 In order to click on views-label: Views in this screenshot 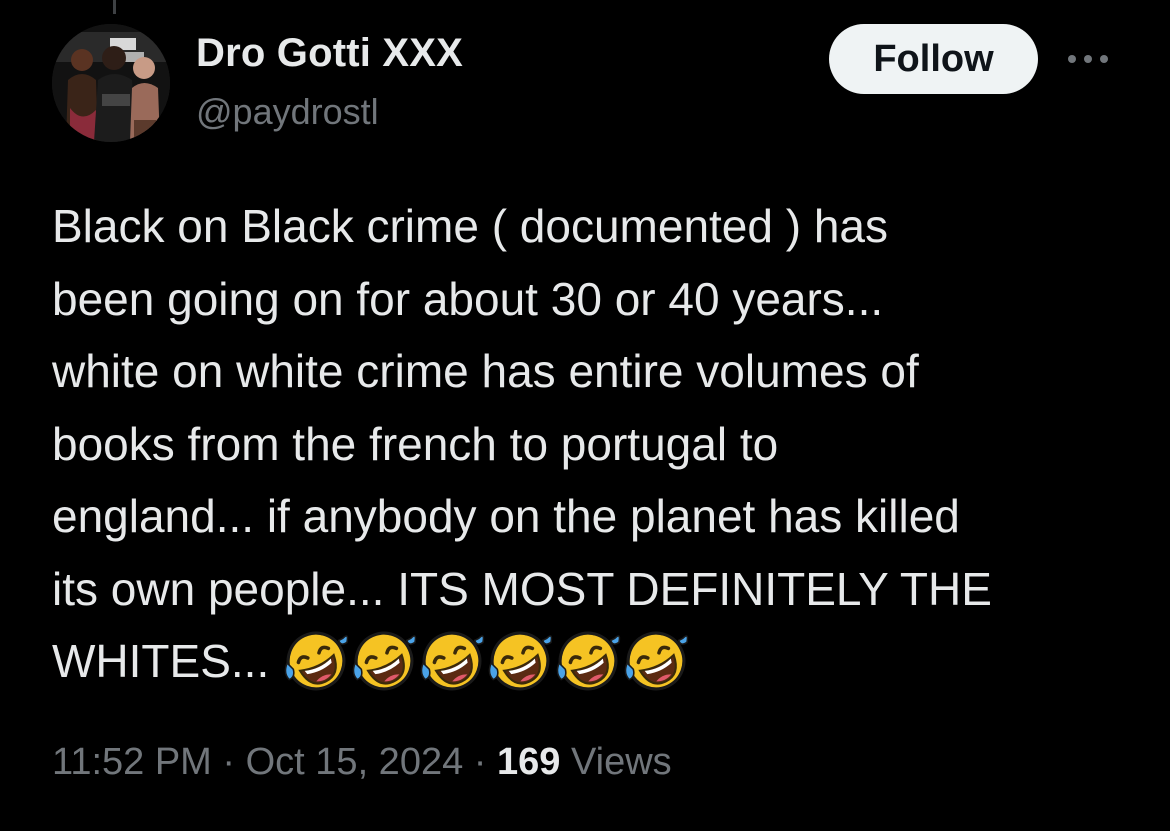, I will do `click(616, 762)`.